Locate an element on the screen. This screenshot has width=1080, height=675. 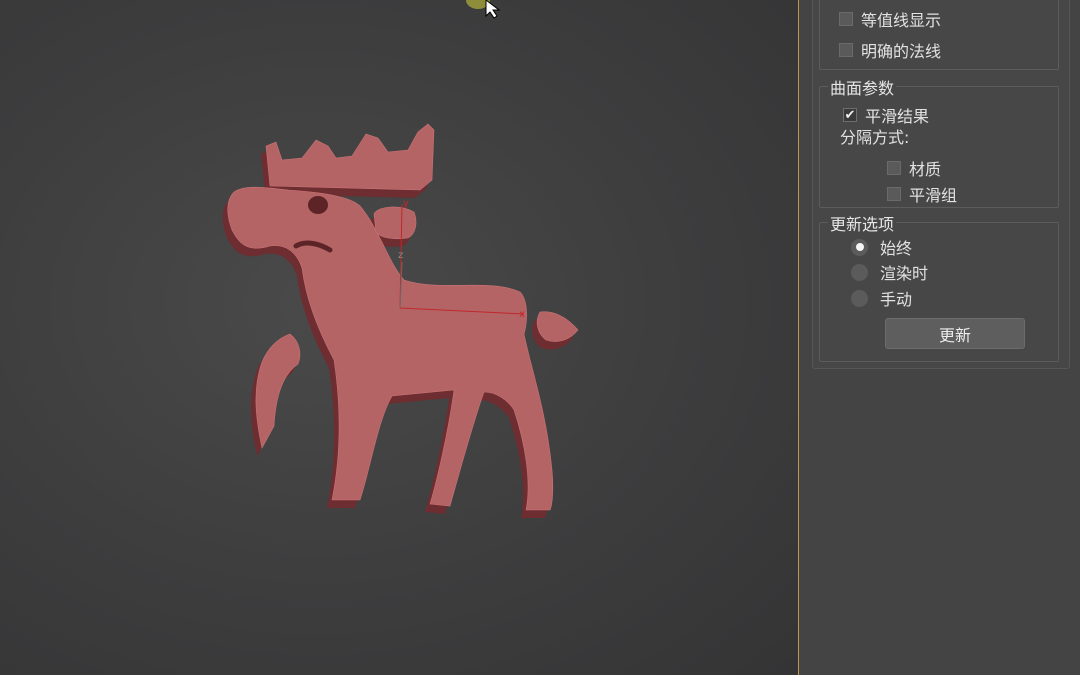
isoline-display-checkbox: 等值线显示 is located at coordinates (890, 19).